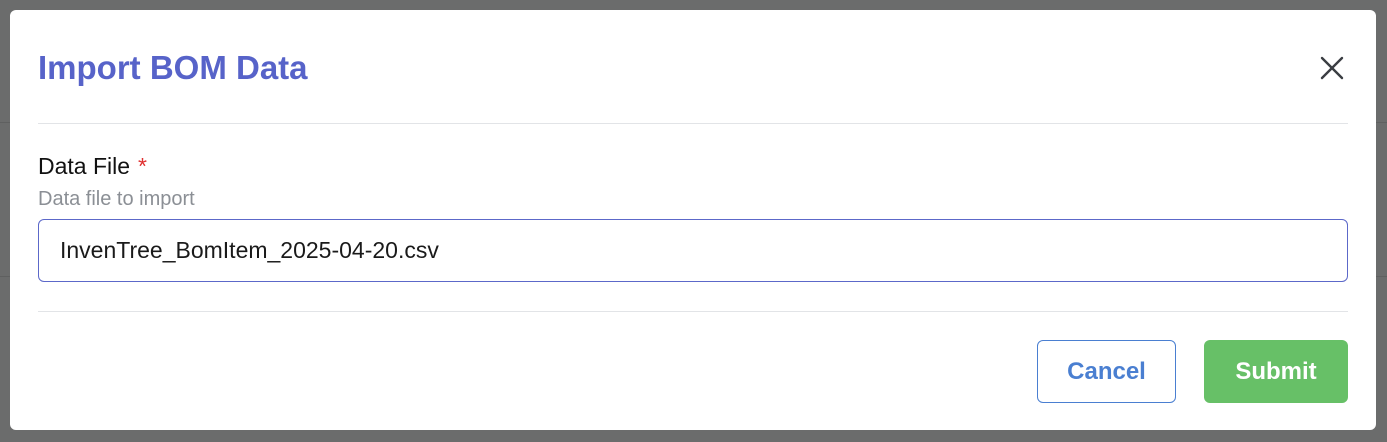 The width and height of the screenshot is (1387, 442). What do you see at coordinates (173, 67) in the screenshot?
I see `dialog-title: Import BOM Data` at bounding box center [173, 67].